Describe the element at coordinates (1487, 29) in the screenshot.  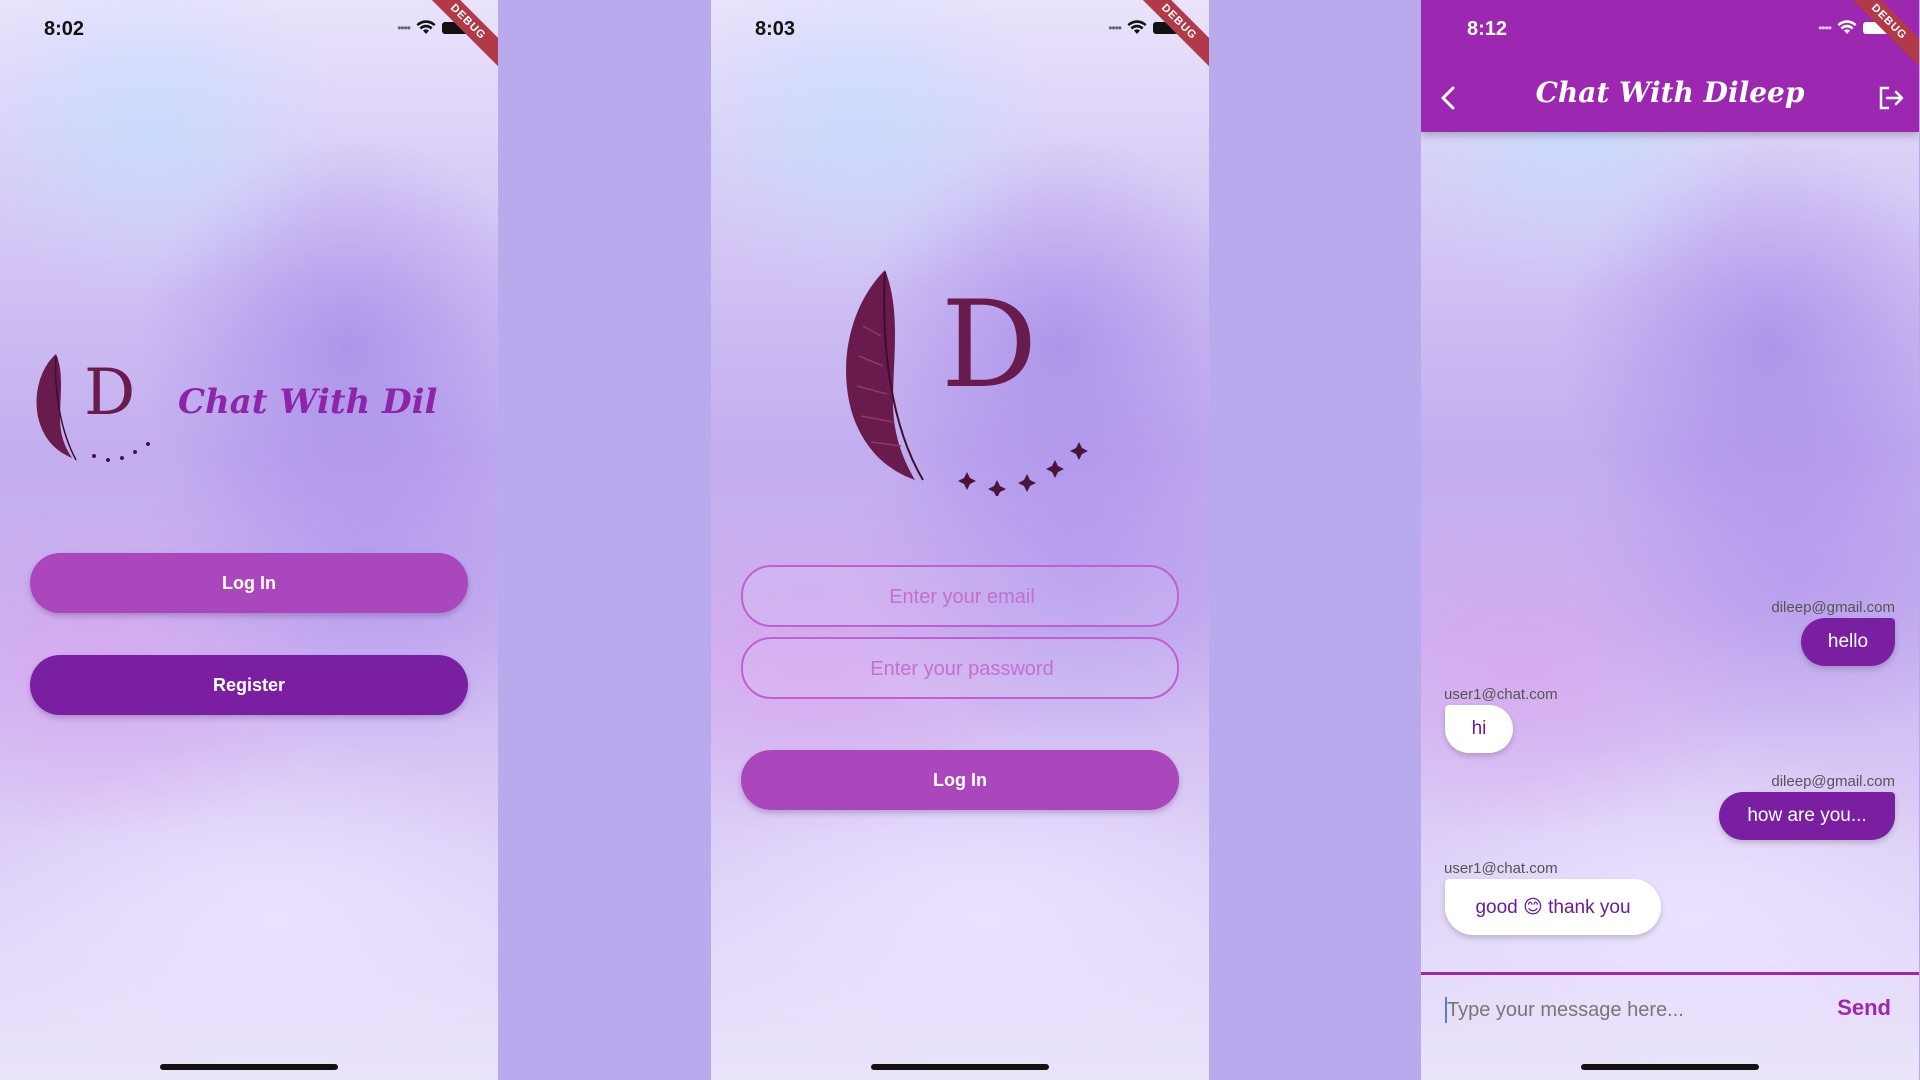
I see `status-time: 8:12` at that location.